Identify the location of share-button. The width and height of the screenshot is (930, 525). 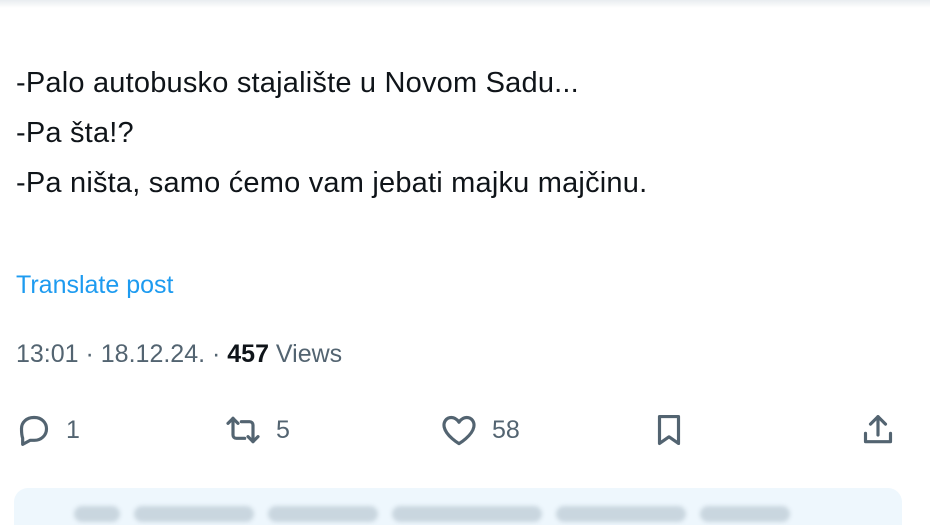
(878, 430).